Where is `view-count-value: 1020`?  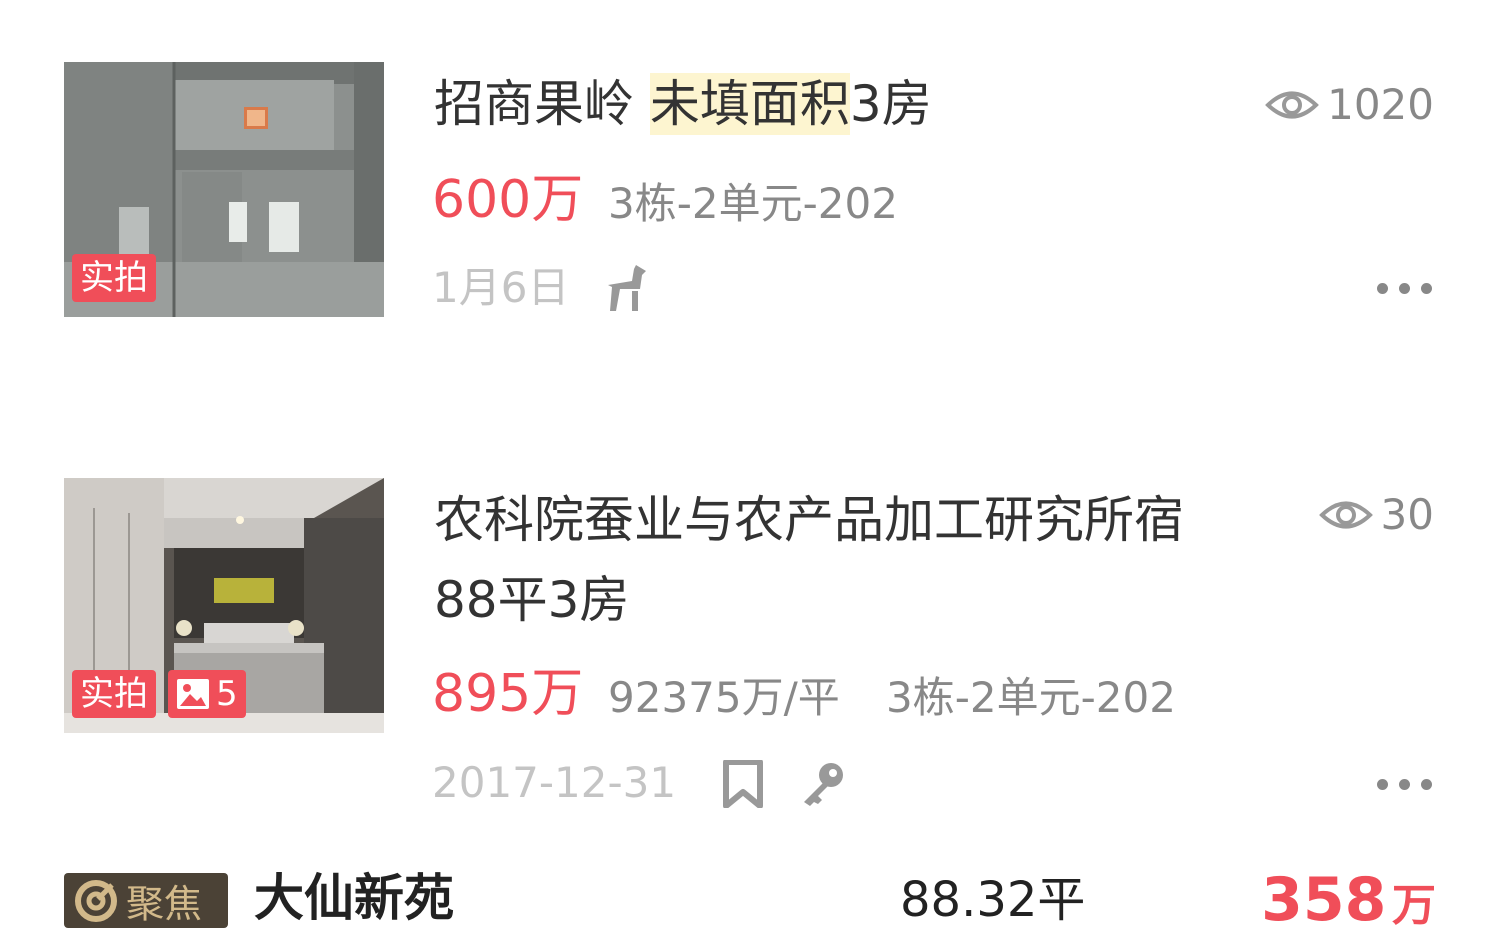
view-count-value: 1020 is located at coordinates (1380, 104).